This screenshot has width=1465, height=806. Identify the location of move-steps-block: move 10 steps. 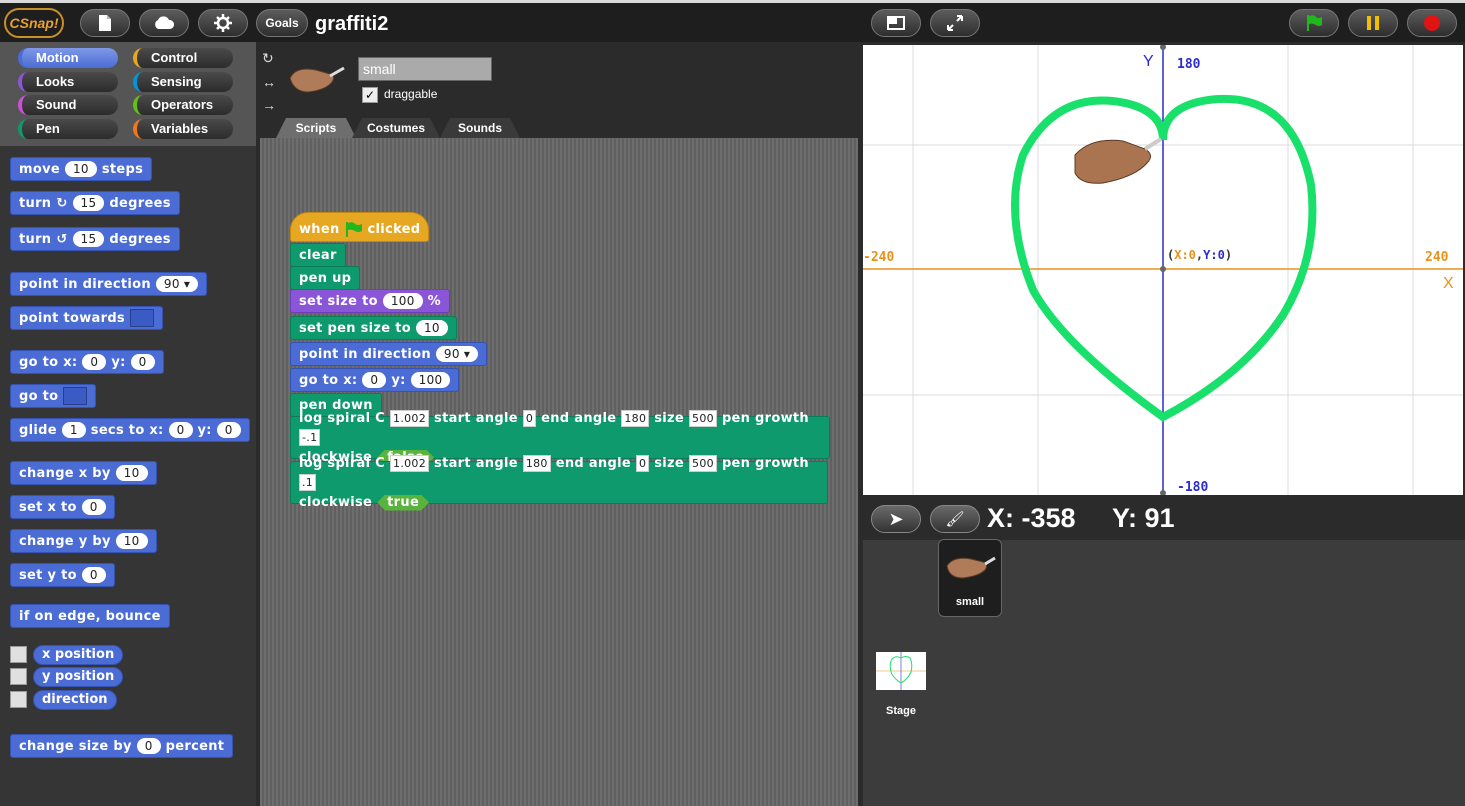
(81, 169).